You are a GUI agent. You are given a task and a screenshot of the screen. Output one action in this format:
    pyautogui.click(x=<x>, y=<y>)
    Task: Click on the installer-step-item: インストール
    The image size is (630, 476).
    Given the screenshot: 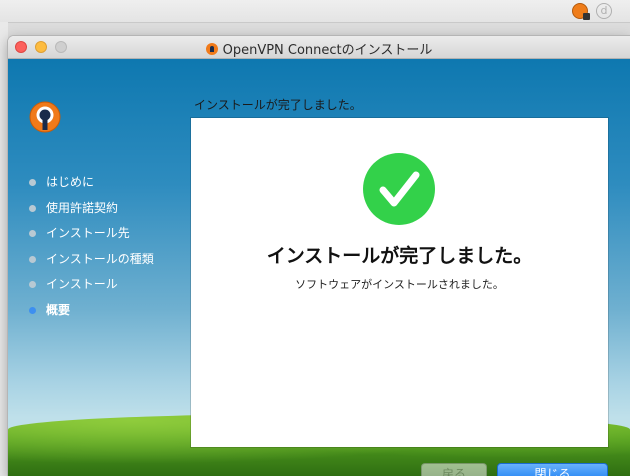 What is the action you would take?
    pyautogui.click(x=91, y=290)
    